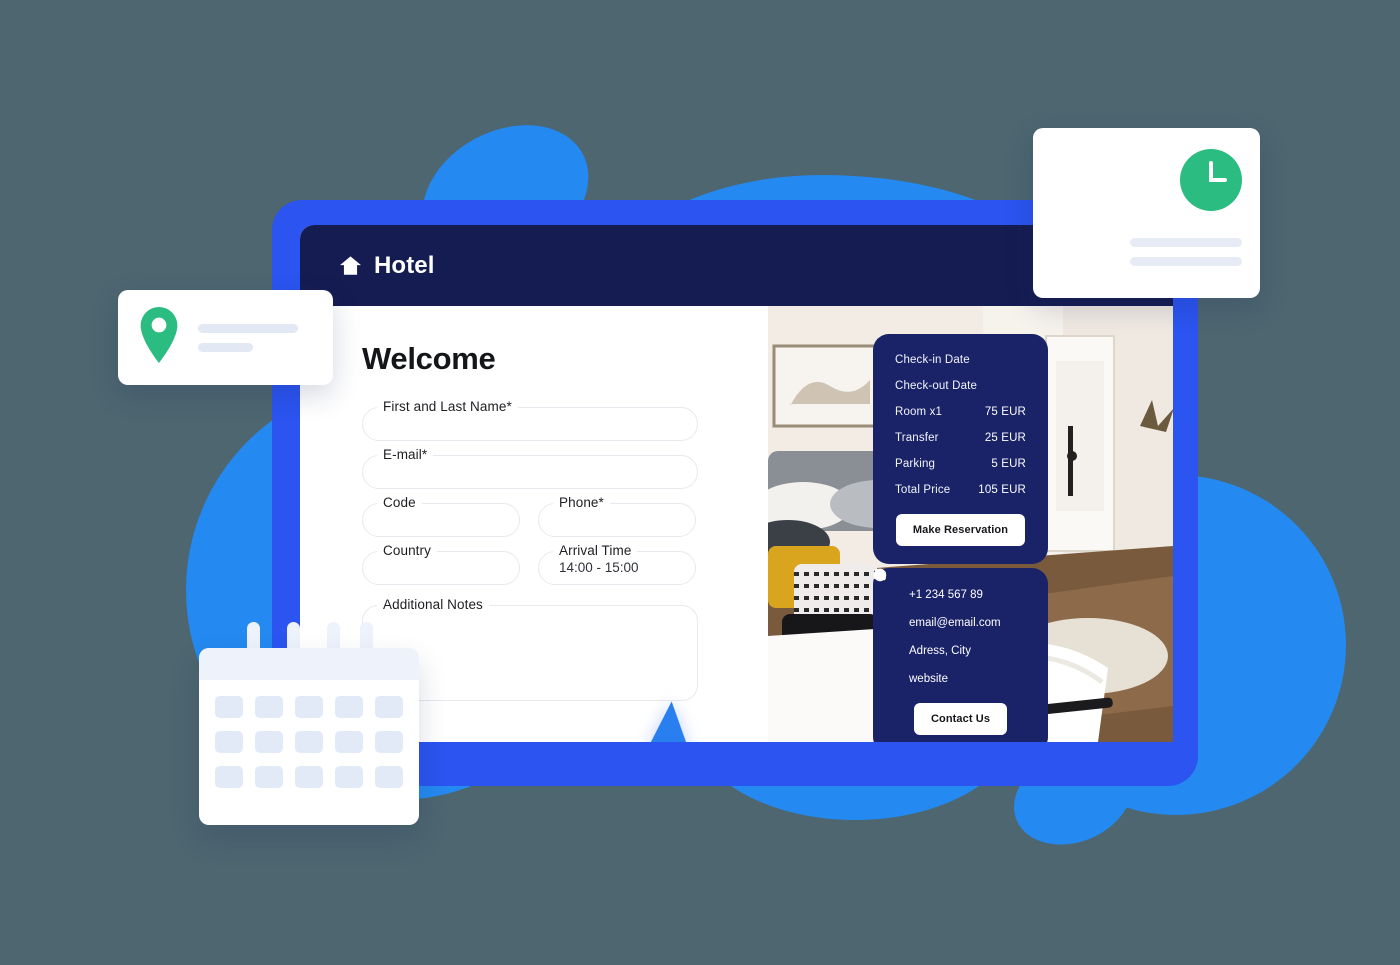 The height and width of the screenshot is (965, 1400). Describe the element at coordinates (350, 265) in the screenshot. I see `home-icon` at that location.